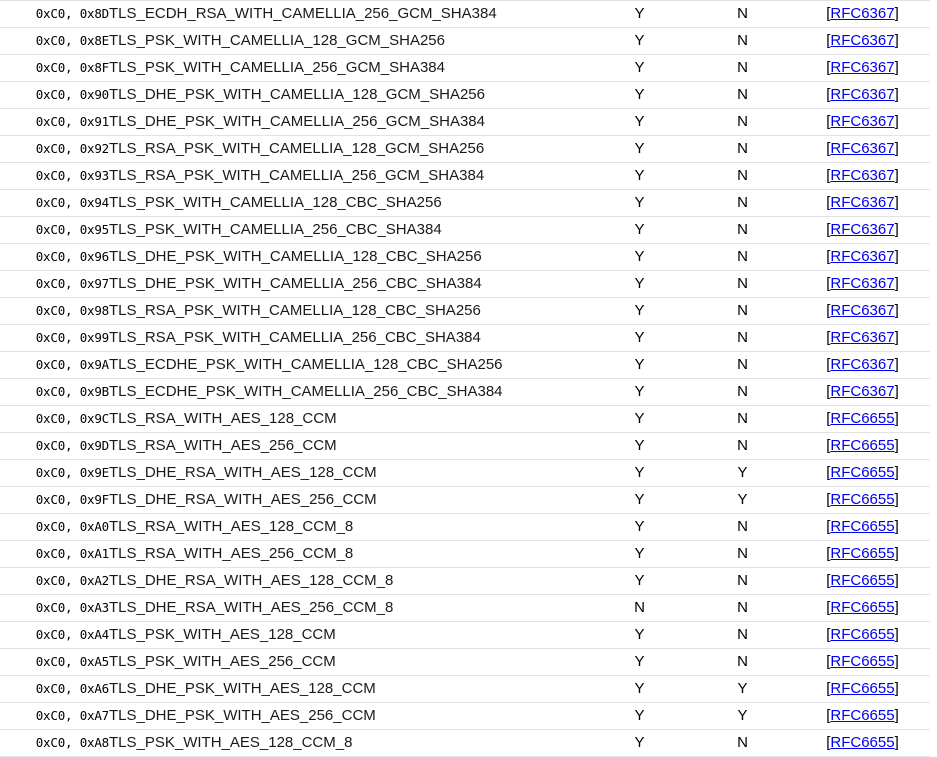  What do you see at coordinates (54, 95) in the screenshot?
I see `cell-value: 0xC0, 0x90` at bounding box center [54, 95].